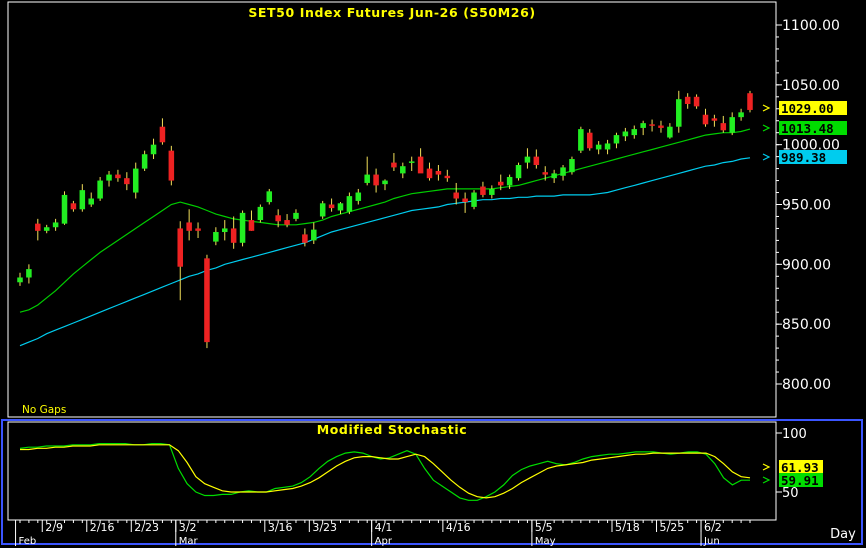  What do you see at coordinates (188, 527) in the screenshot?
I see `x-tick-label: 3/2` at bounding box center [188, 527].